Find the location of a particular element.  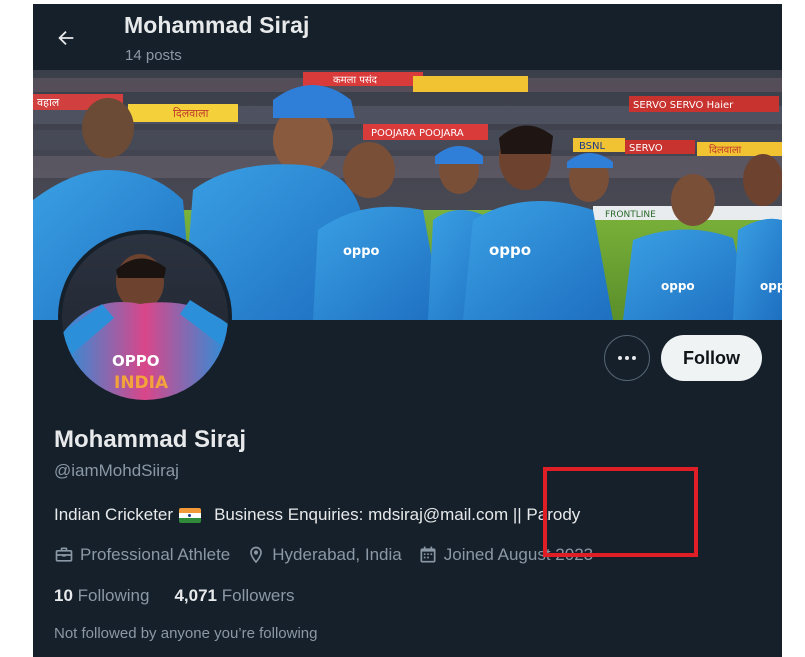

banner-sign-text: FRONTLINE is located at coordinates (630, 215).